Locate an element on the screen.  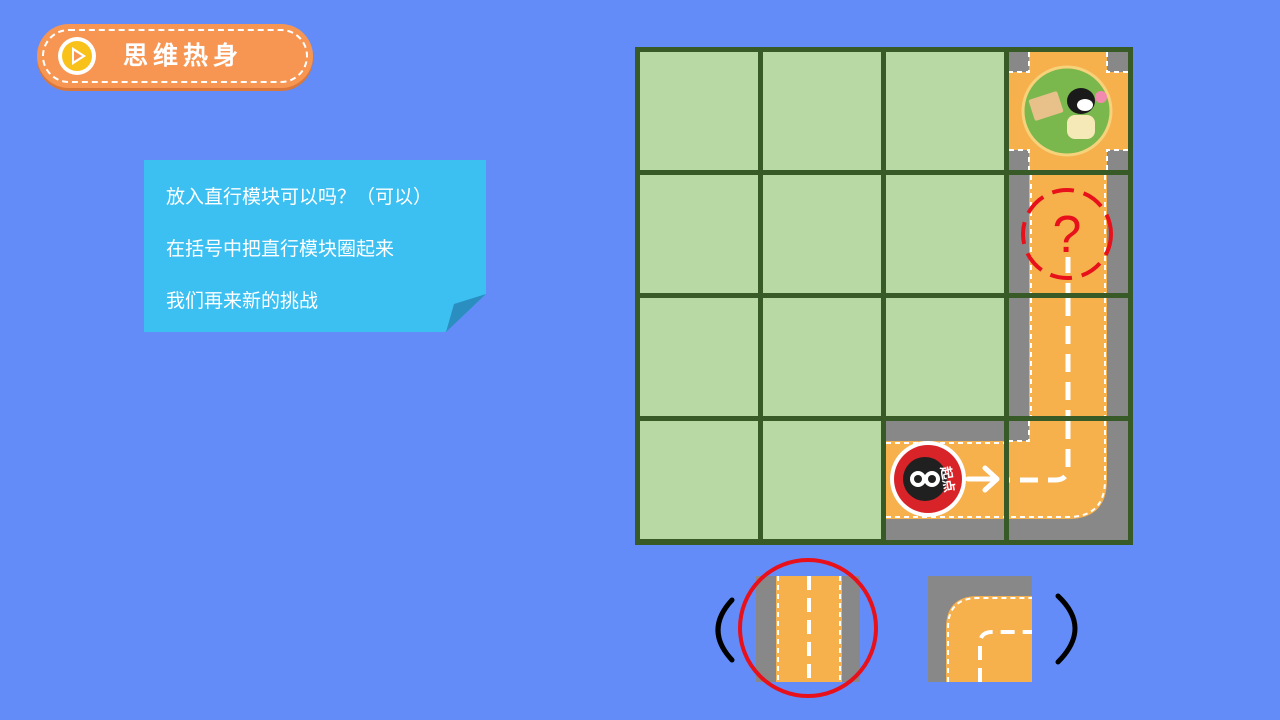
note-line-2: 在括号中把直行模块圈起来 is located at coordinates (280, 249).